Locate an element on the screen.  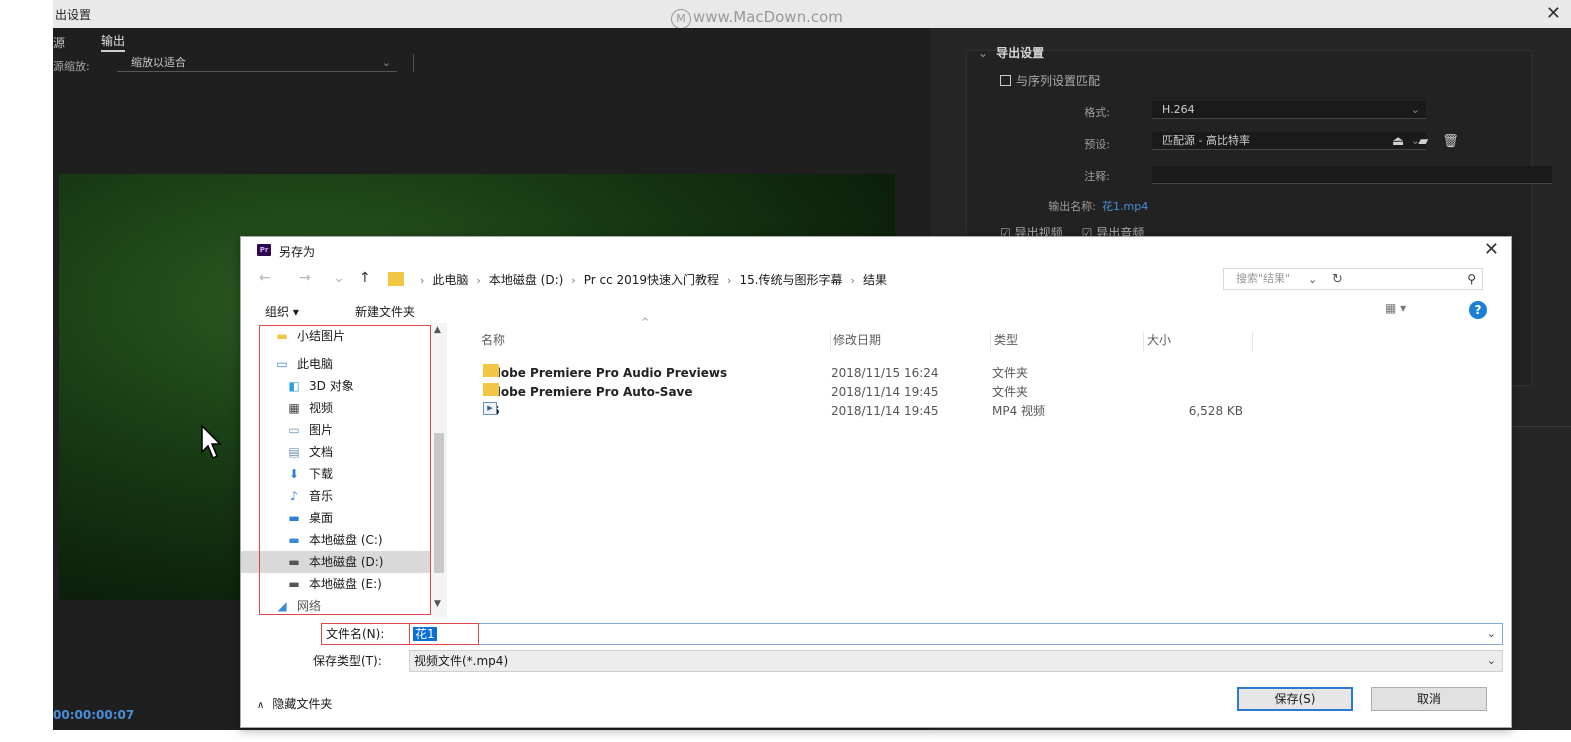
watermark-logo-icon: M is located at coordinates (681, 19).